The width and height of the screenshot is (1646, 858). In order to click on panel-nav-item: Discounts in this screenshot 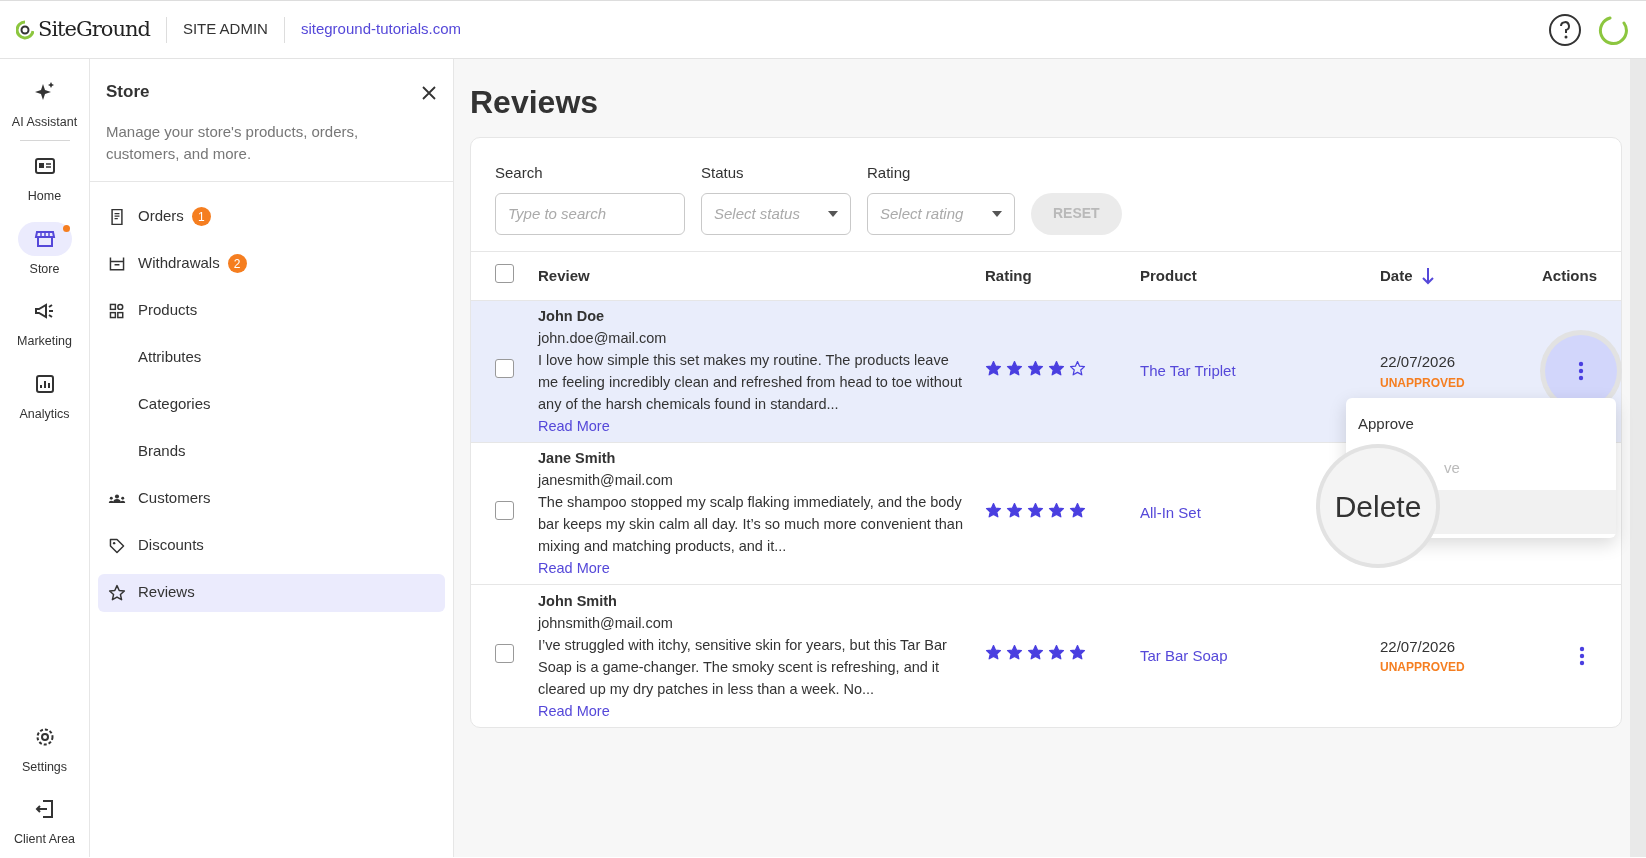, I will do `click(271, 545)`.